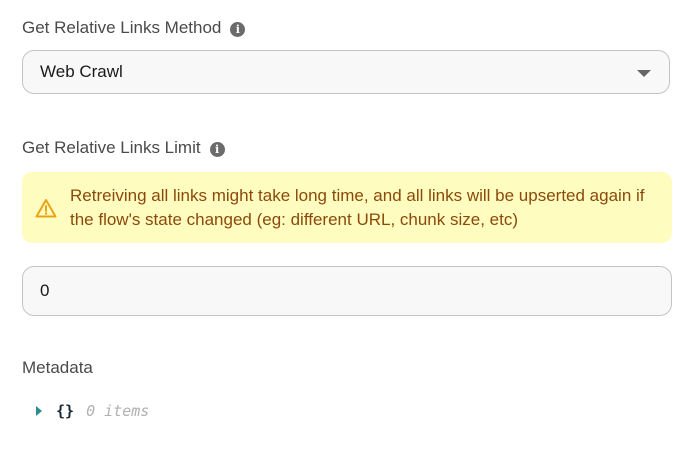 The width and height of the screenshot is (696, 450). What do you see at coordinates (346, 72) in the screenshot?
I see `method-select: Web Crawl` at bounding box center [346, 72].